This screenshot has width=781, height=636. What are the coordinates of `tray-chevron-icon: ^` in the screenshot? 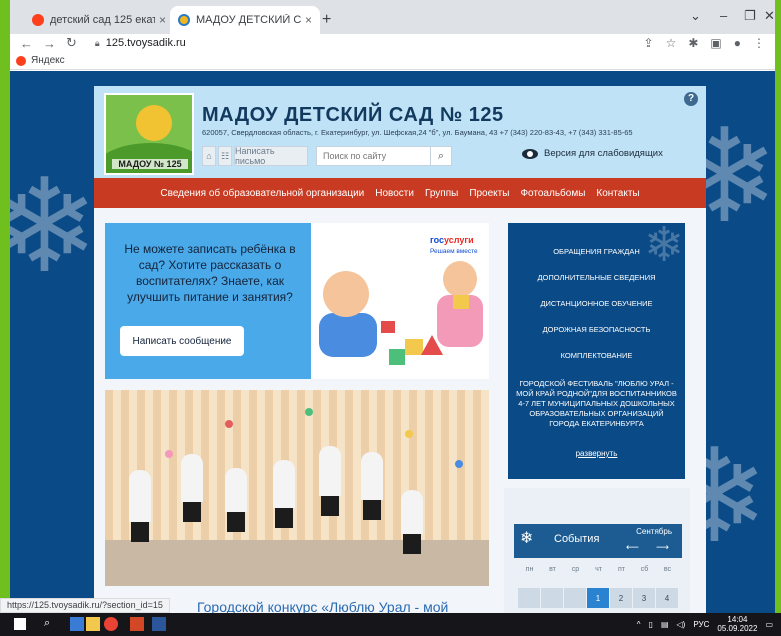 It's located at (639, 624).